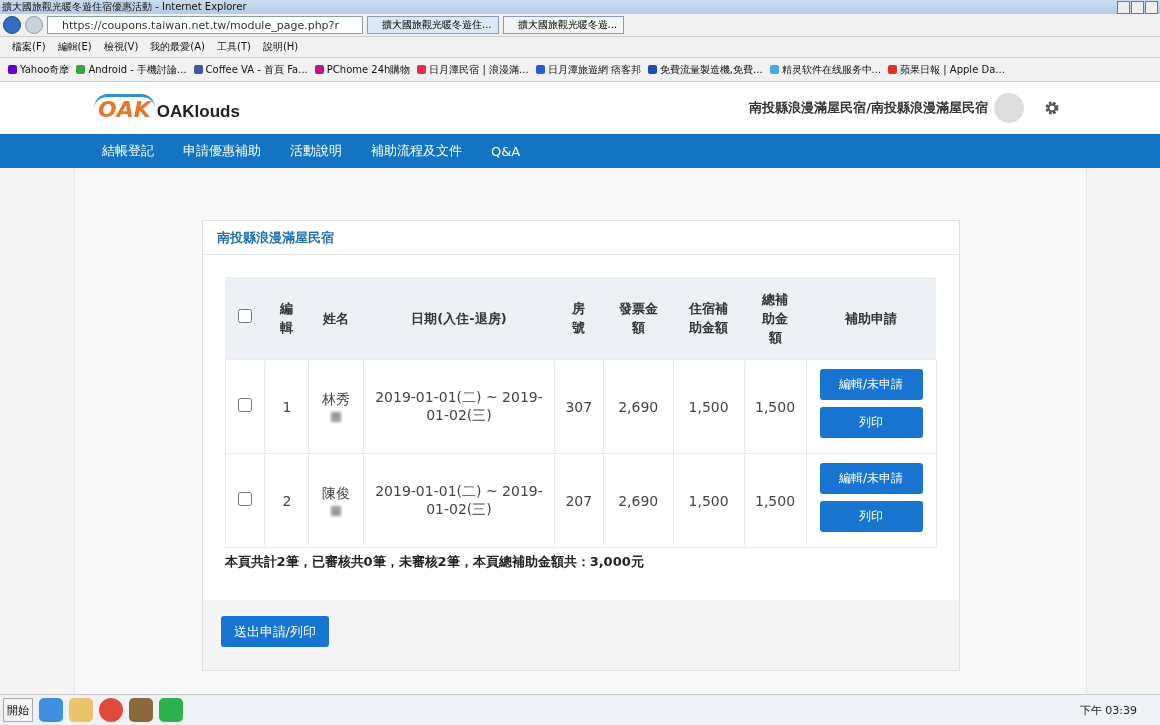 This screenshot has width=1160, height=725. I want to click on menu-item: 編輯(E), so click(74, 47).